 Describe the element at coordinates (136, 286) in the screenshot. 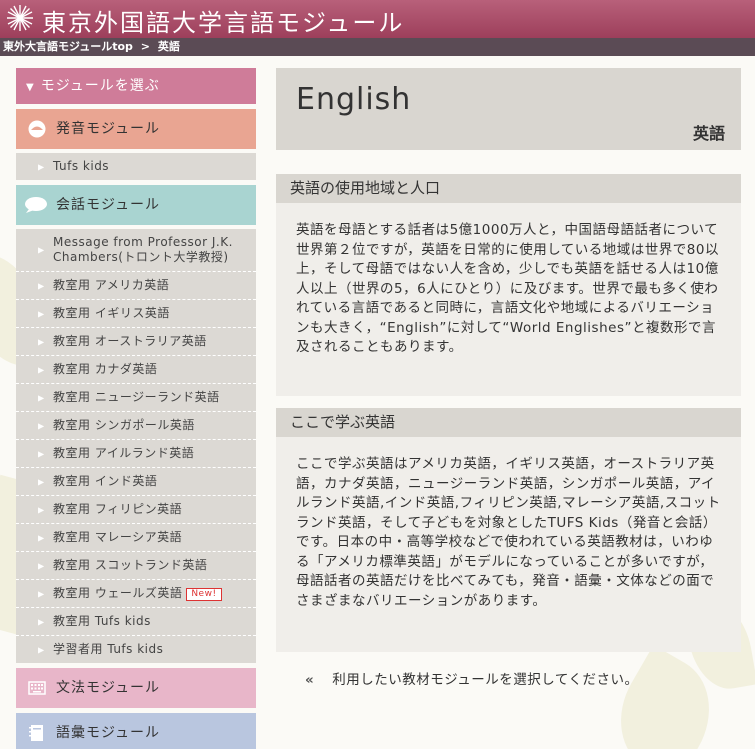

I see `sidebar-item-american: ▶ 教室用 アメリカ英語` at that location.